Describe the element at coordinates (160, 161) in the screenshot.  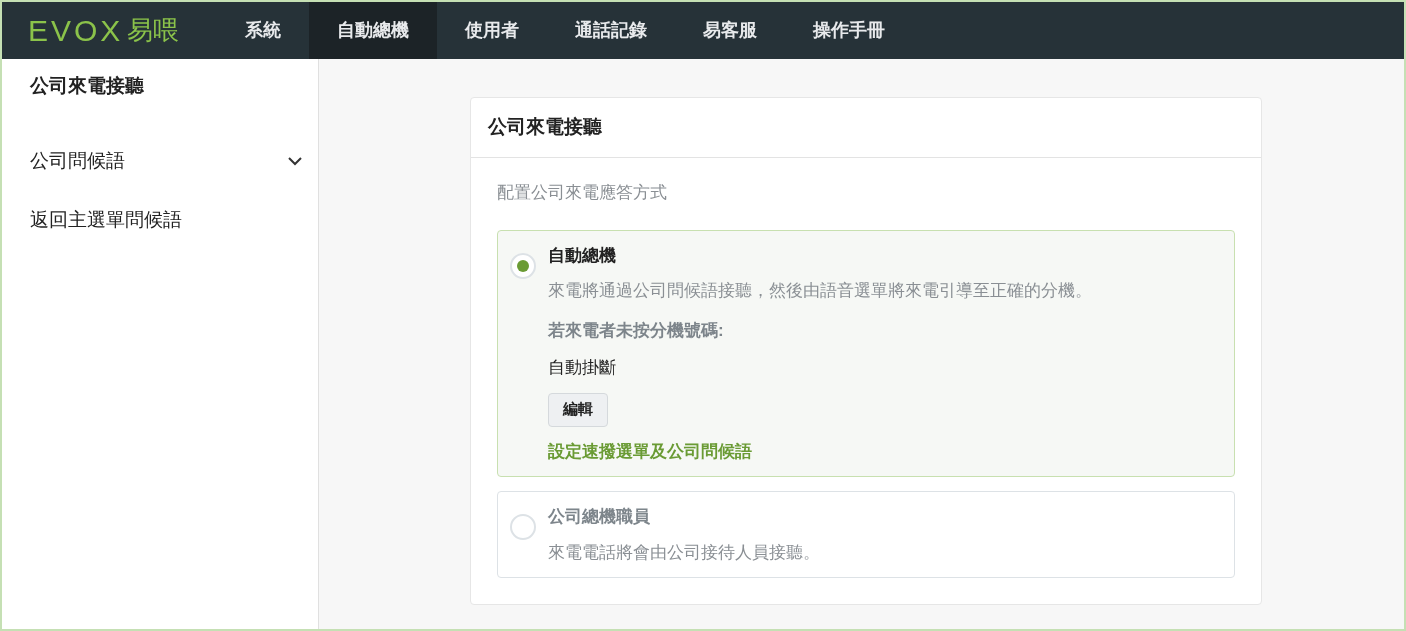
I see `sidebar-item: 公司問候語` at that location.